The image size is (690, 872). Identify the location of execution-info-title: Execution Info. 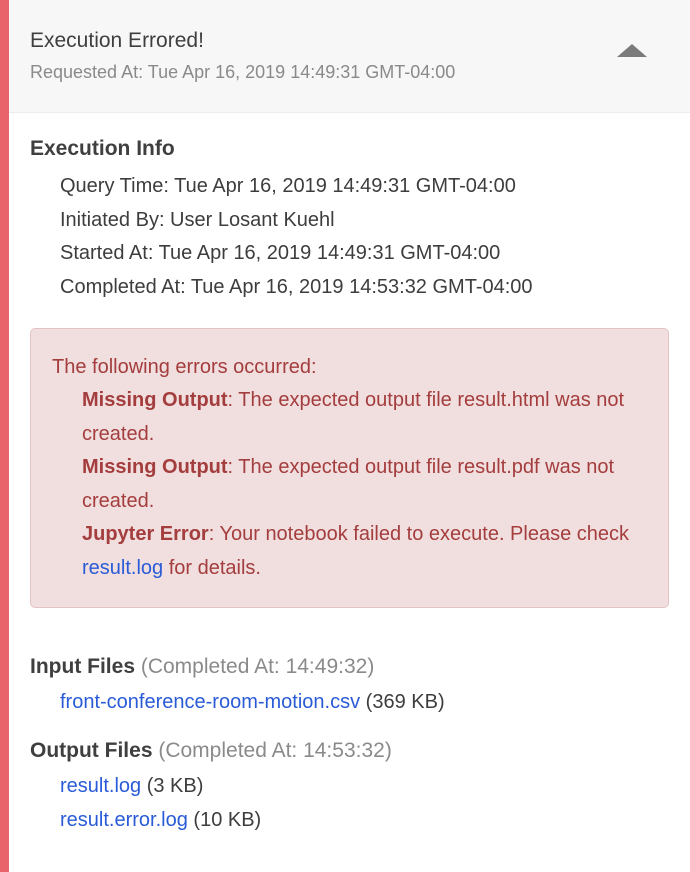
(102, 148).